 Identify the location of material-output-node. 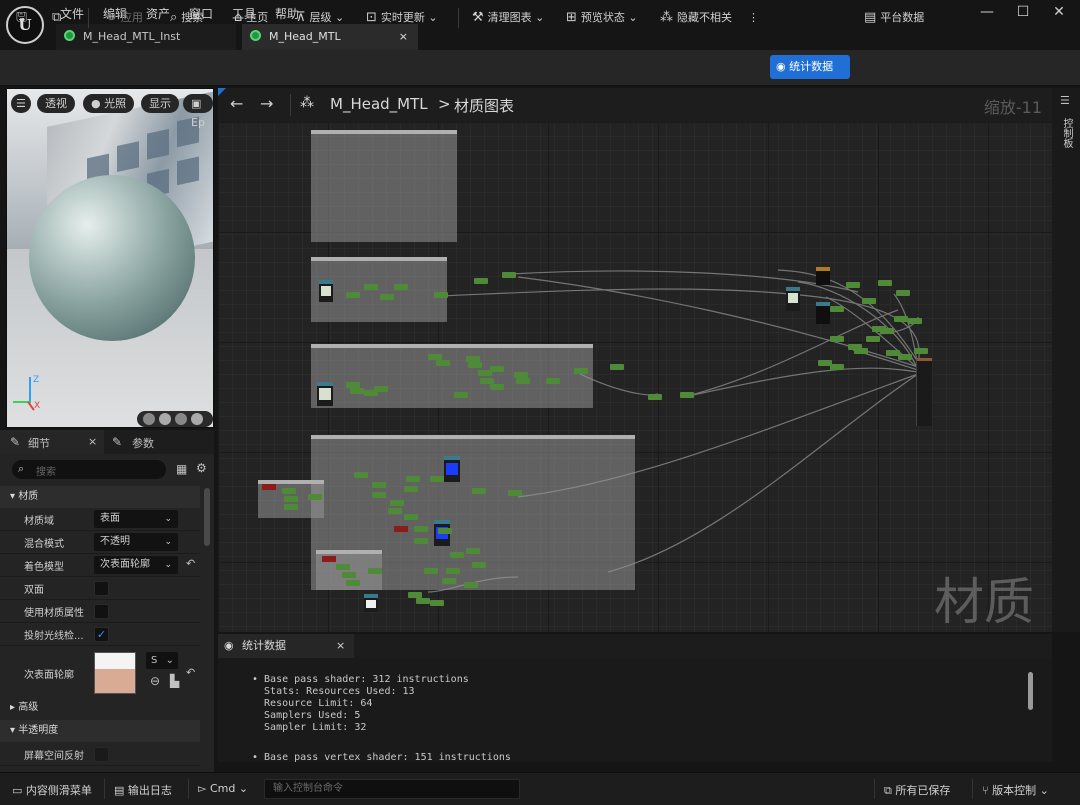
(924, 392).